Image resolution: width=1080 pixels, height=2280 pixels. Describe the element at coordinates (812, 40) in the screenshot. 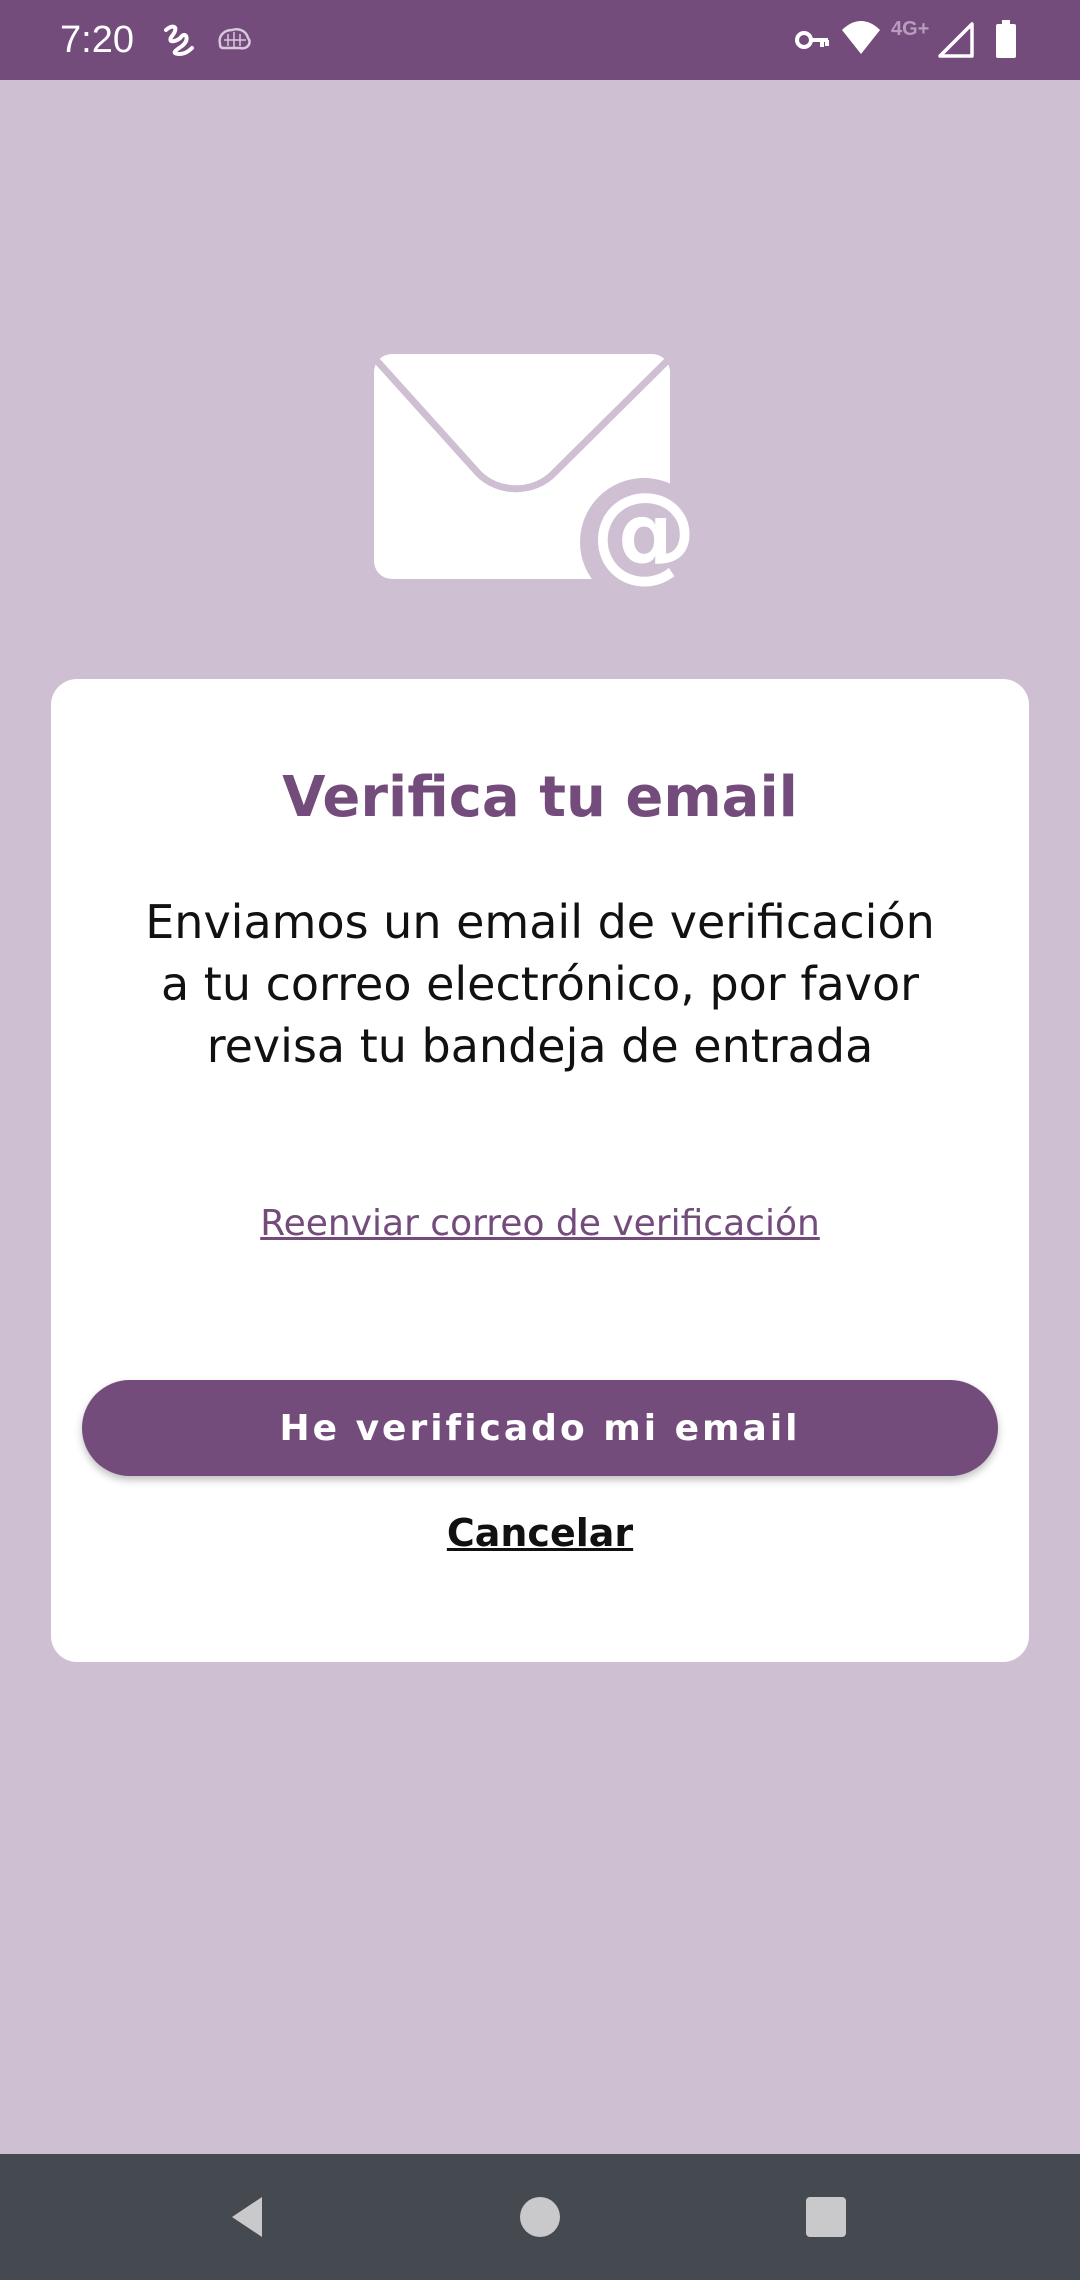

I see `vpn-key-icon` at that location.